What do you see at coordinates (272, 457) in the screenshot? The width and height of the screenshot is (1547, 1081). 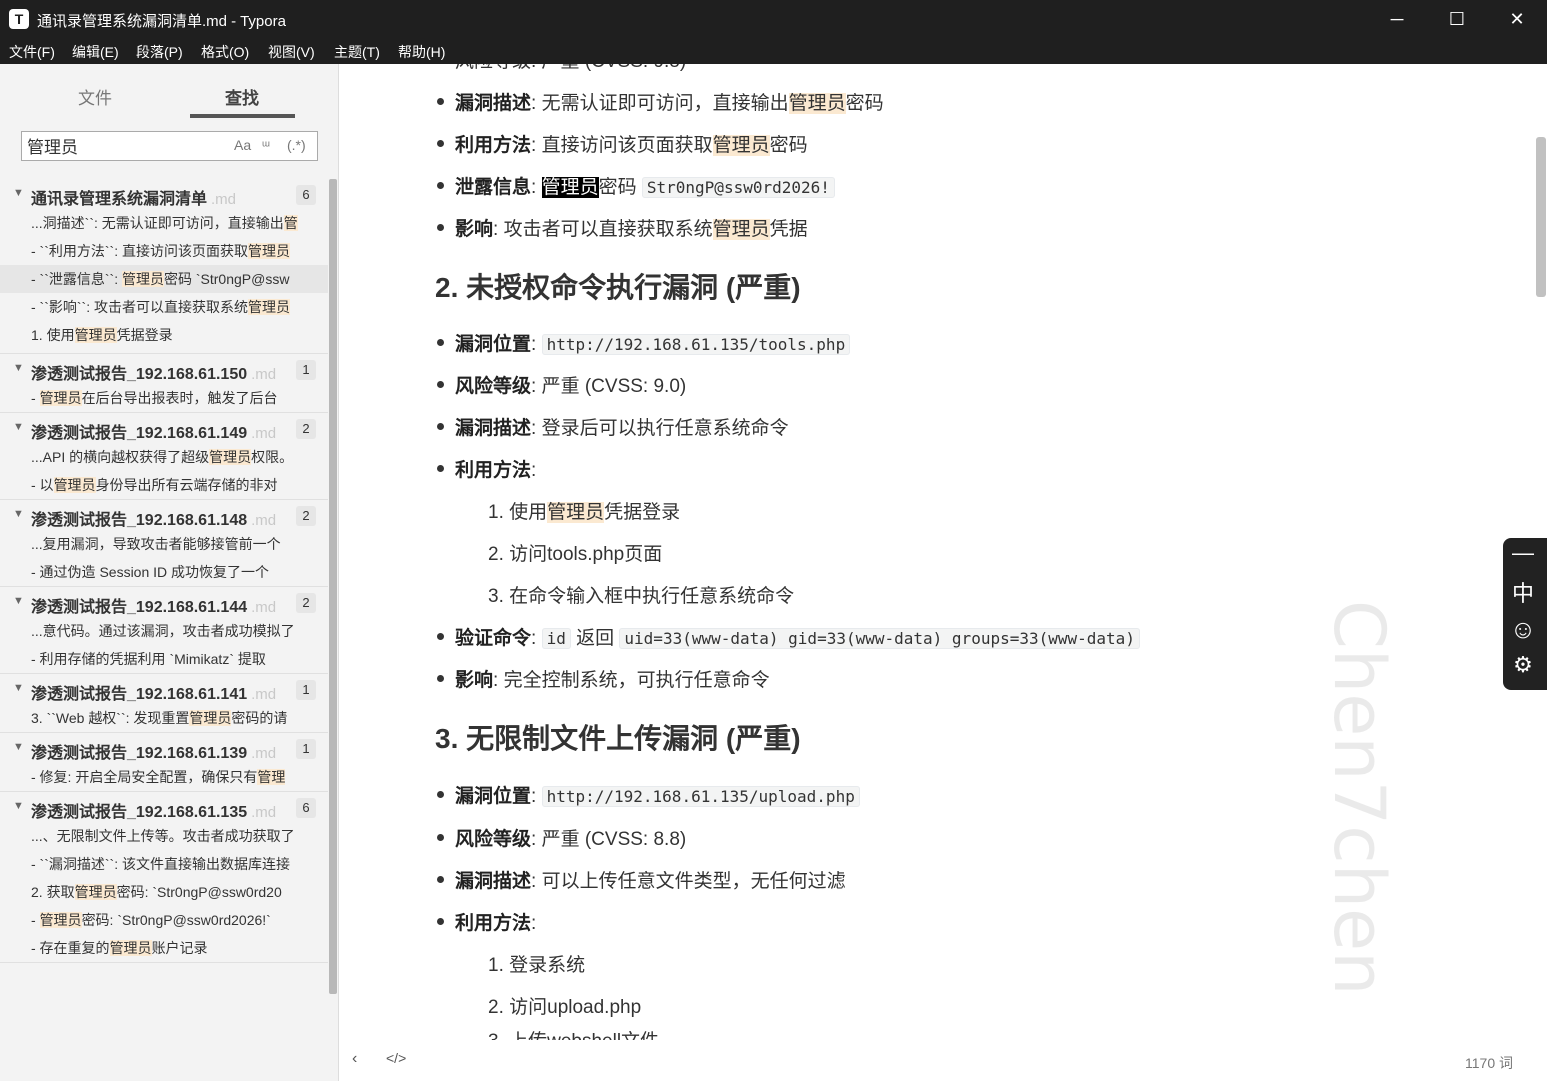 I see `result-text: 权限。` at bounding box center [272, 457].